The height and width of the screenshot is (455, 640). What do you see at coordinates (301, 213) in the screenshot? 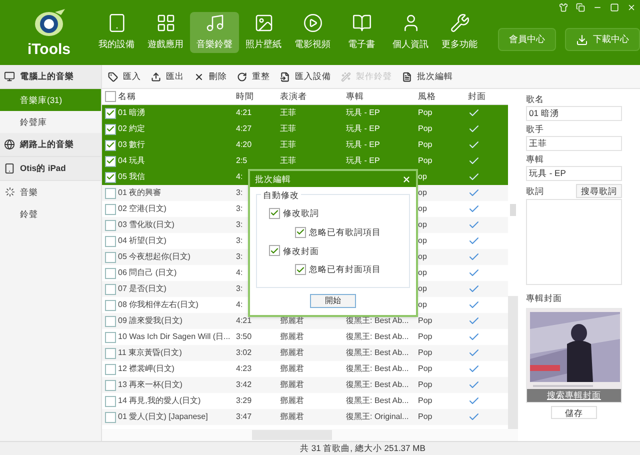
I see `option-label: 修改歌詞` at bounding box center [301, 213].